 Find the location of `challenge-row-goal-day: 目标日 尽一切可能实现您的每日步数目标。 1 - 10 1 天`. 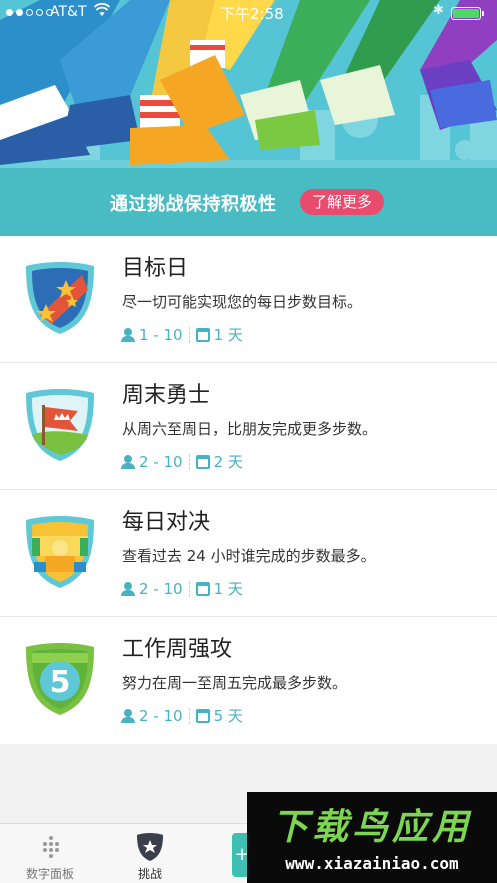

challenge-row-goal-day: 目标日 尽一切可能实现您的每日步数目标。 1 - 10 1 天 is located at coordinates (248, 299).